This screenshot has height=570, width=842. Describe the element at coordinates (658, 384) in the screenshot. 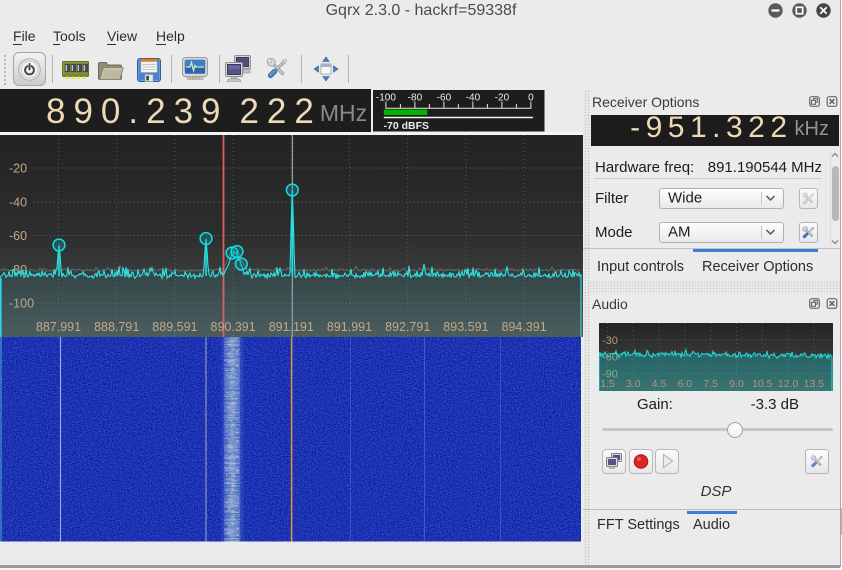

I see `svg-text: 4.5` at that location.